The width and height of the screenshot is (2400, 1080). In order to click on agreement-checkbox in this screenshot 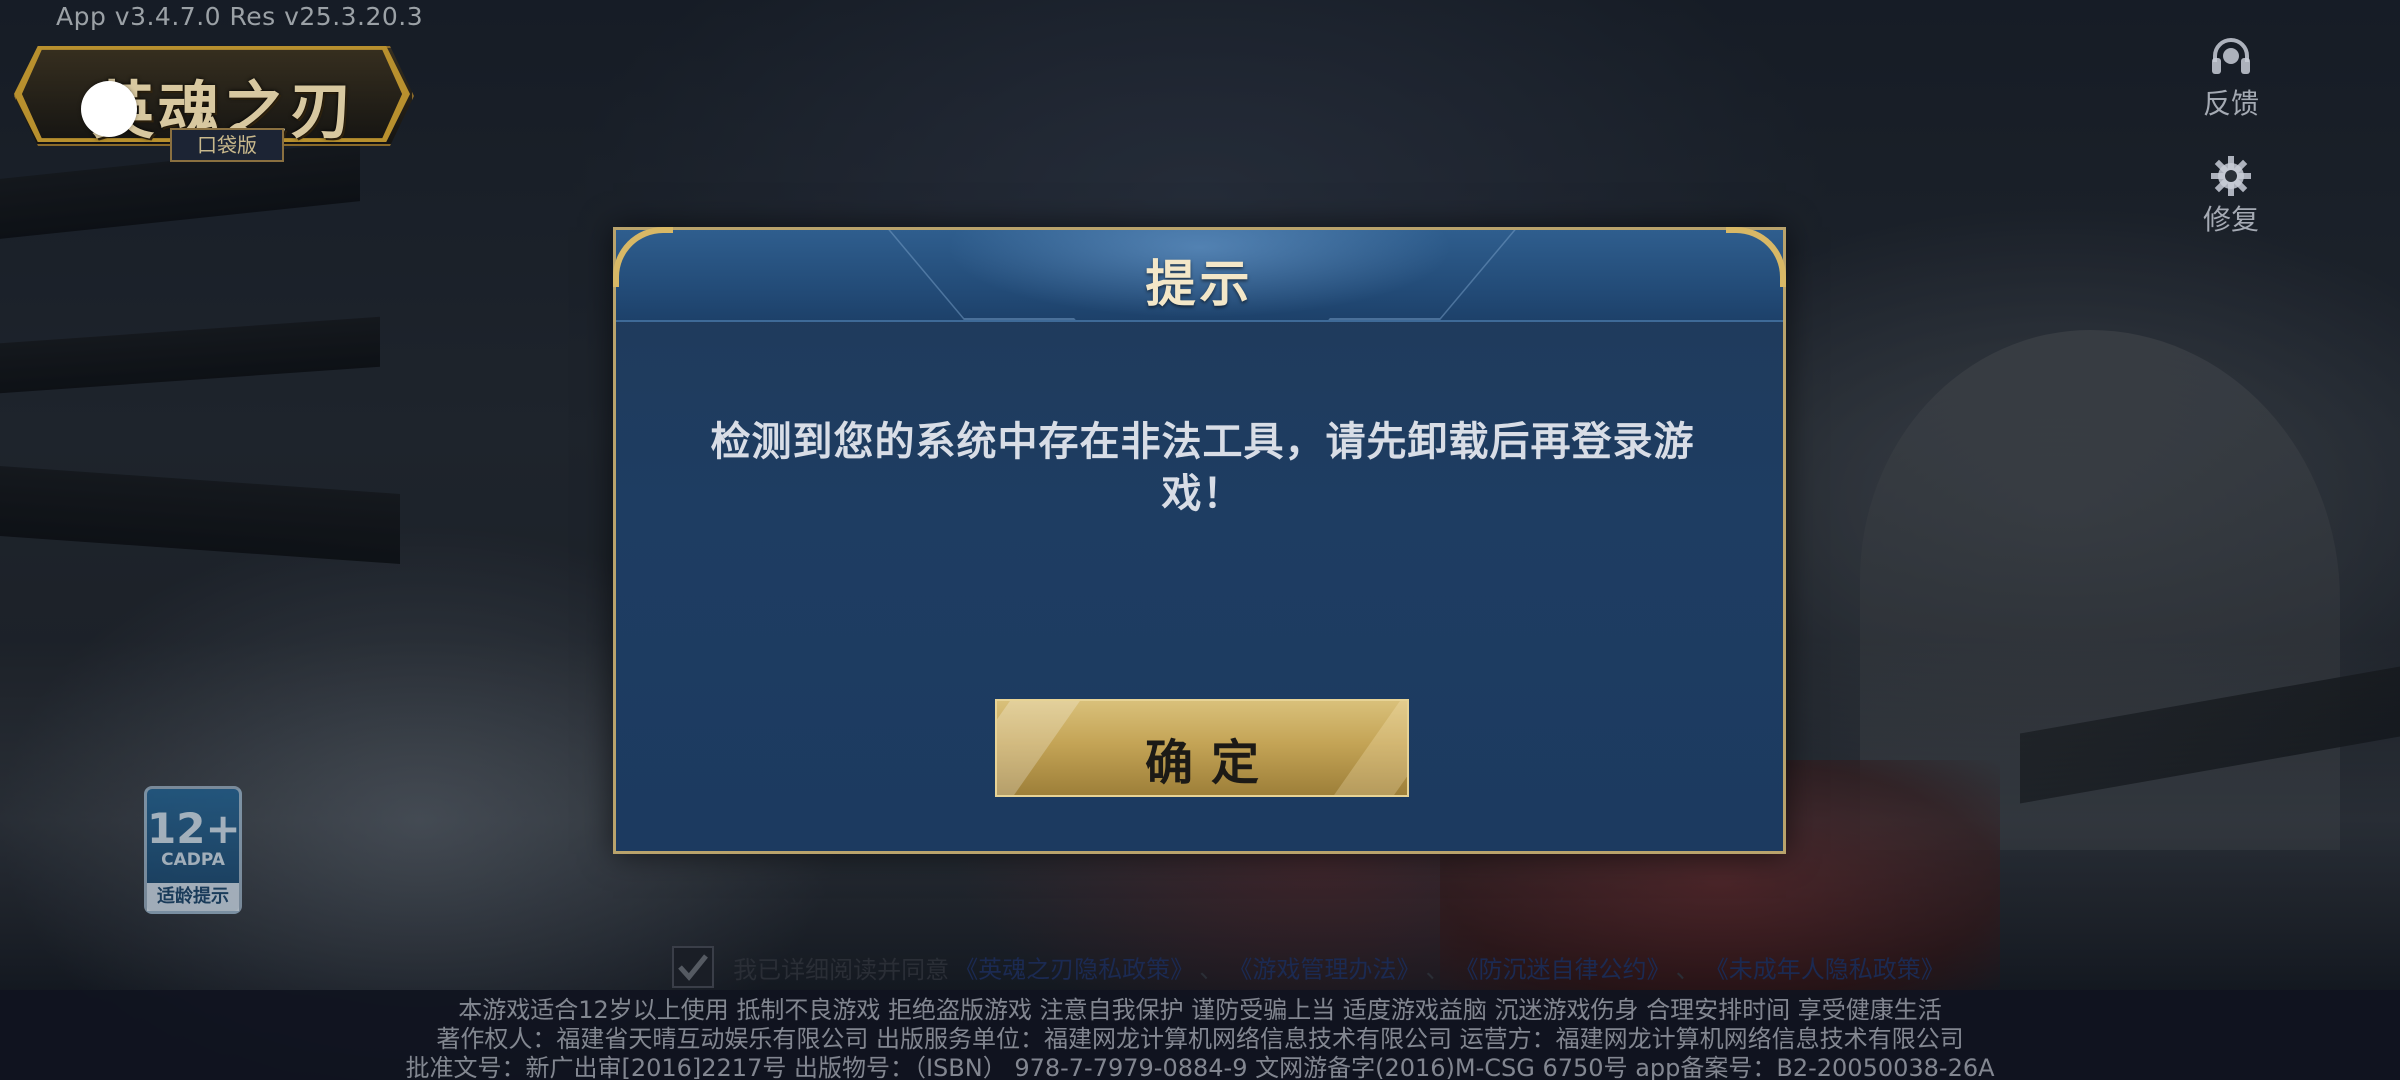, I will do `click(693, 967)`.